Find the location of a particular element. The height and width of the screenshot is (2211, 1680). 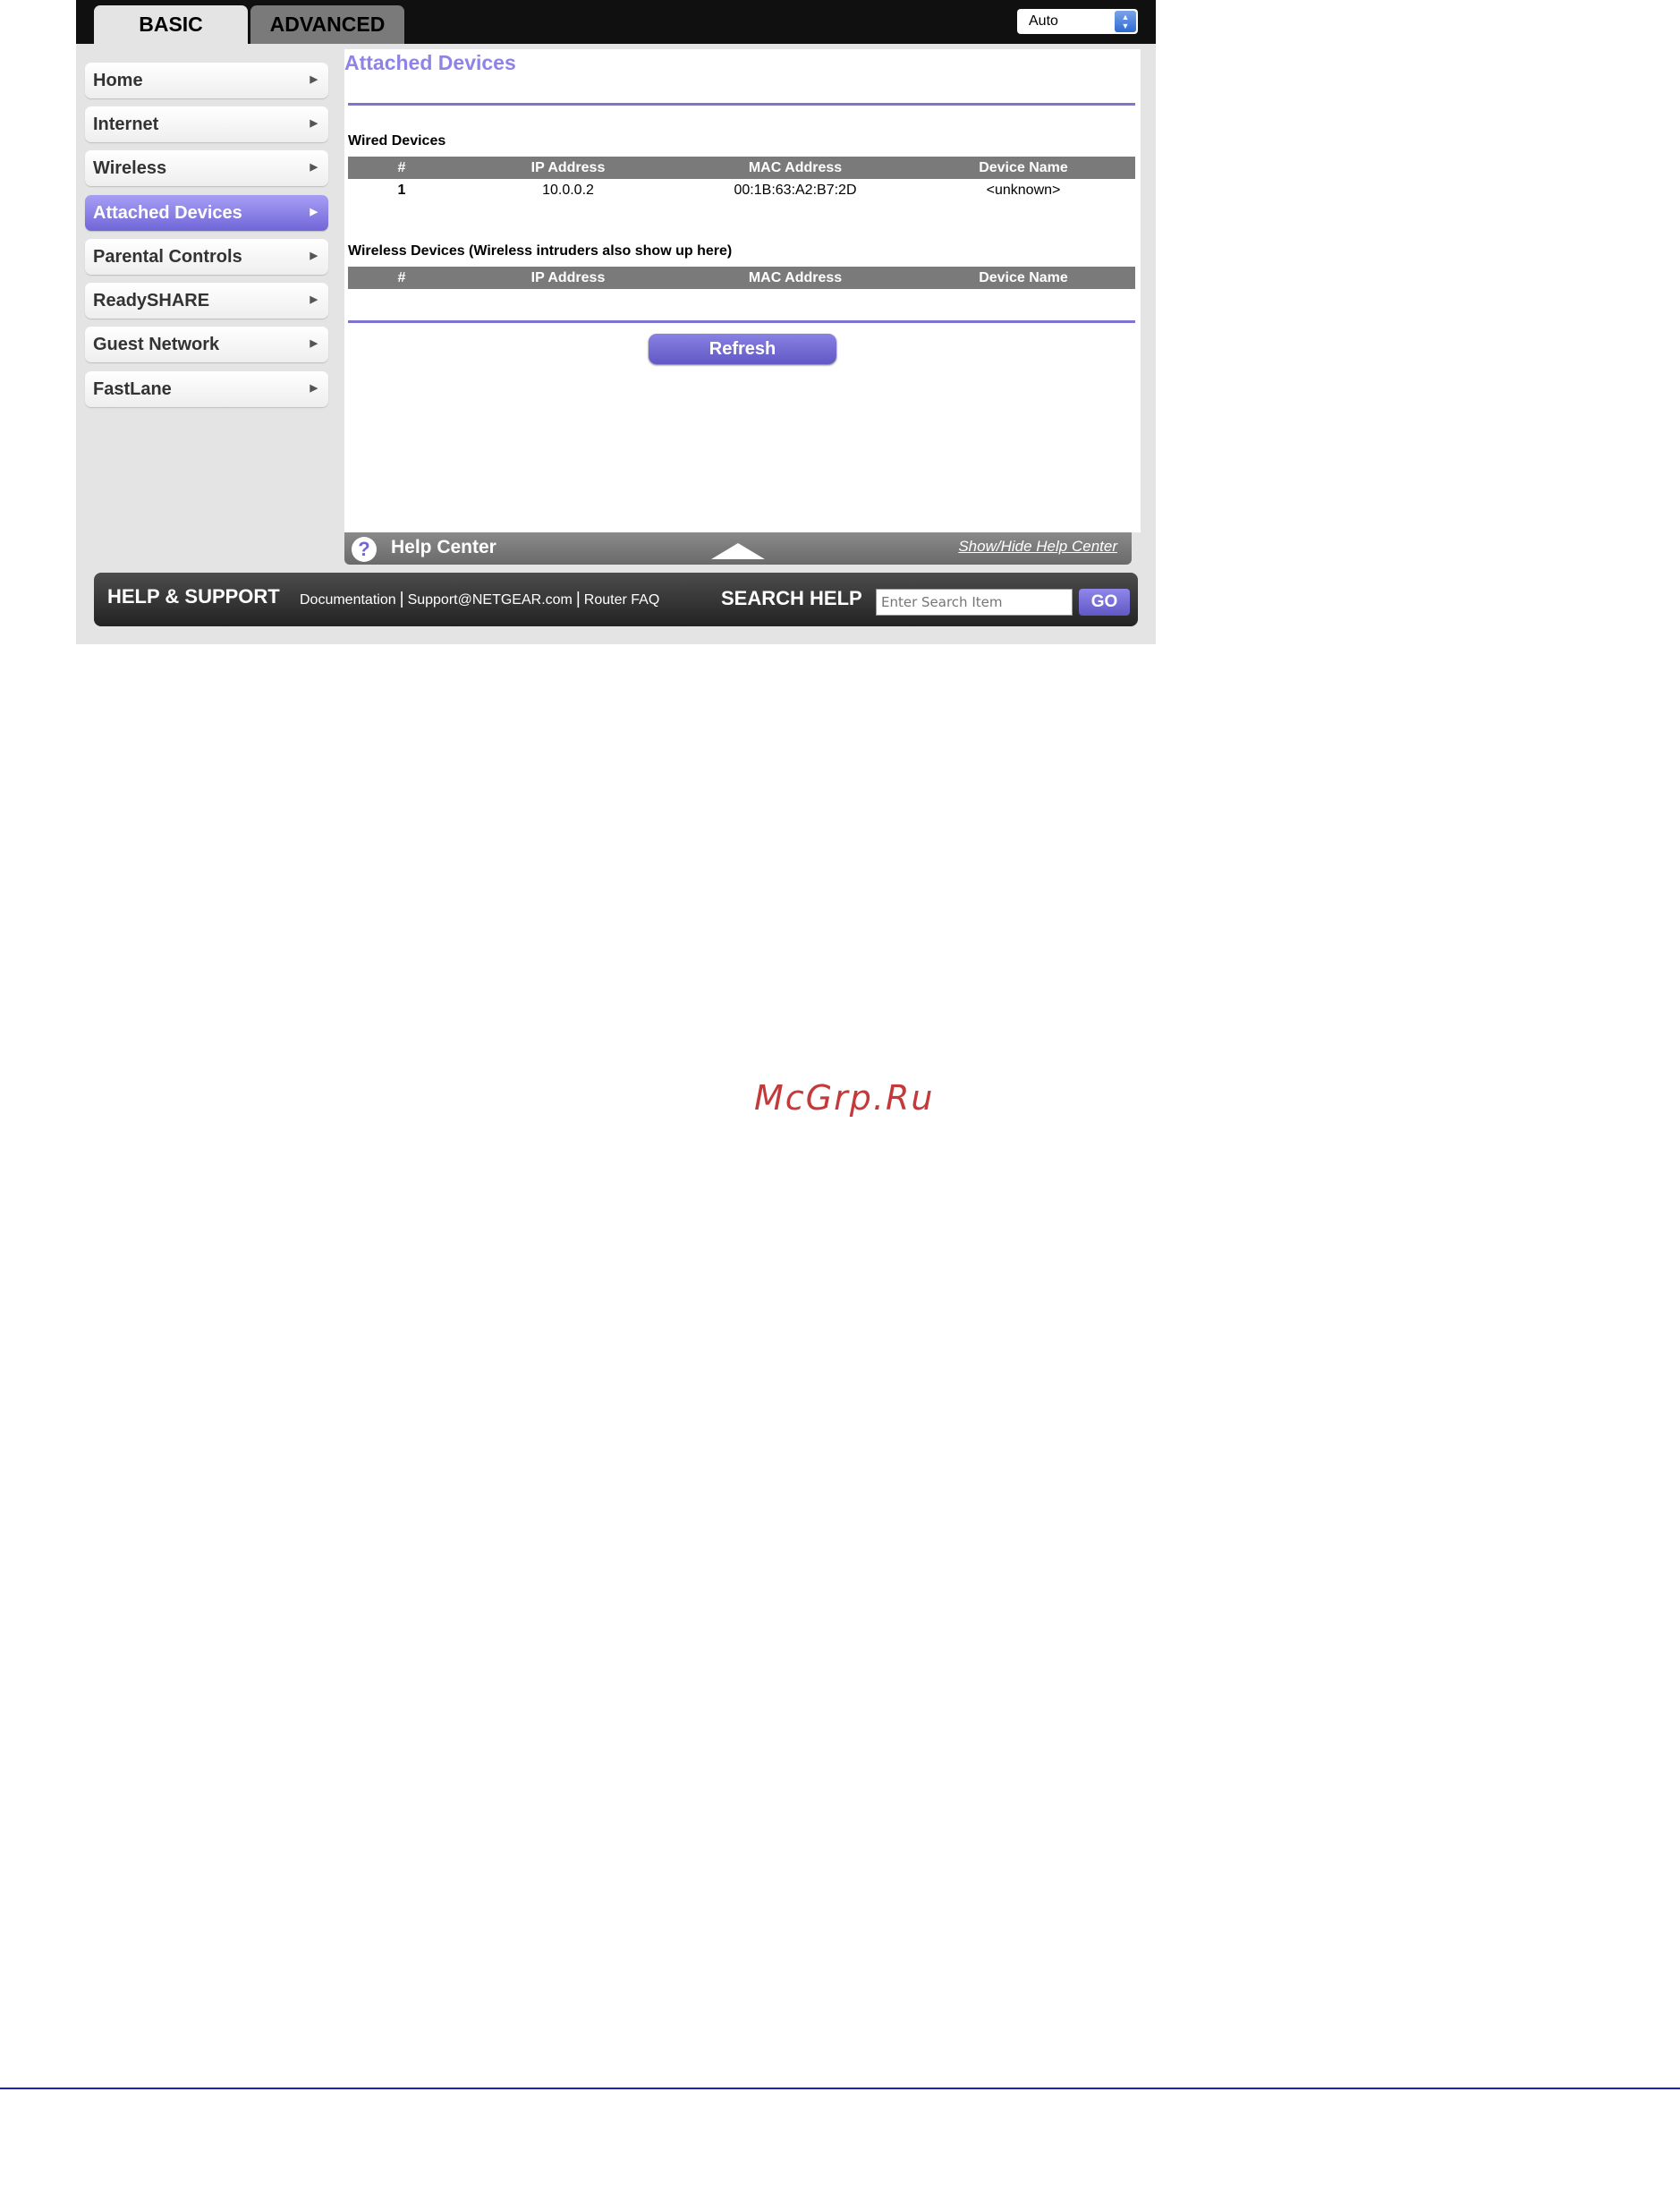

sidebar-item-fastlane: FastLane ▶ is located at coordinates (206, 389).